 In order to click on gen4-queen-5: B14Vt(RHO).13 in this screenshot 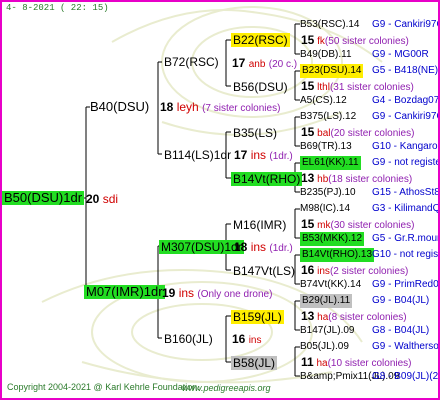, I will do `click(337, 255)`.